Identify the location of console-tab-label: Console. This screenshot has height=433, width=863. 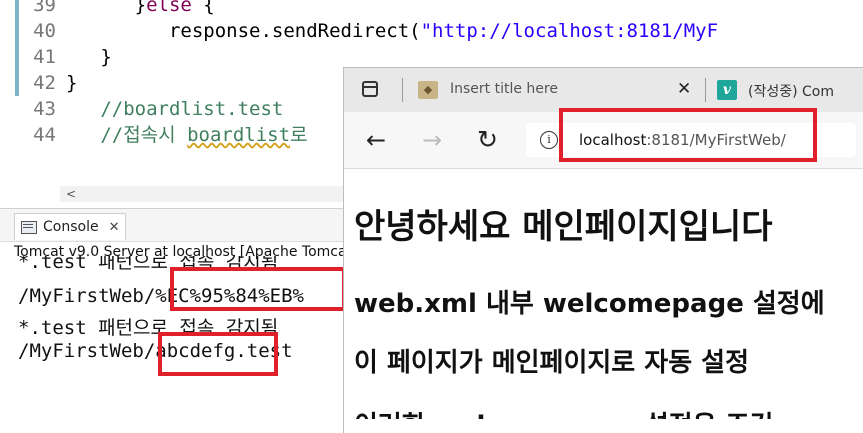
(71, 227).